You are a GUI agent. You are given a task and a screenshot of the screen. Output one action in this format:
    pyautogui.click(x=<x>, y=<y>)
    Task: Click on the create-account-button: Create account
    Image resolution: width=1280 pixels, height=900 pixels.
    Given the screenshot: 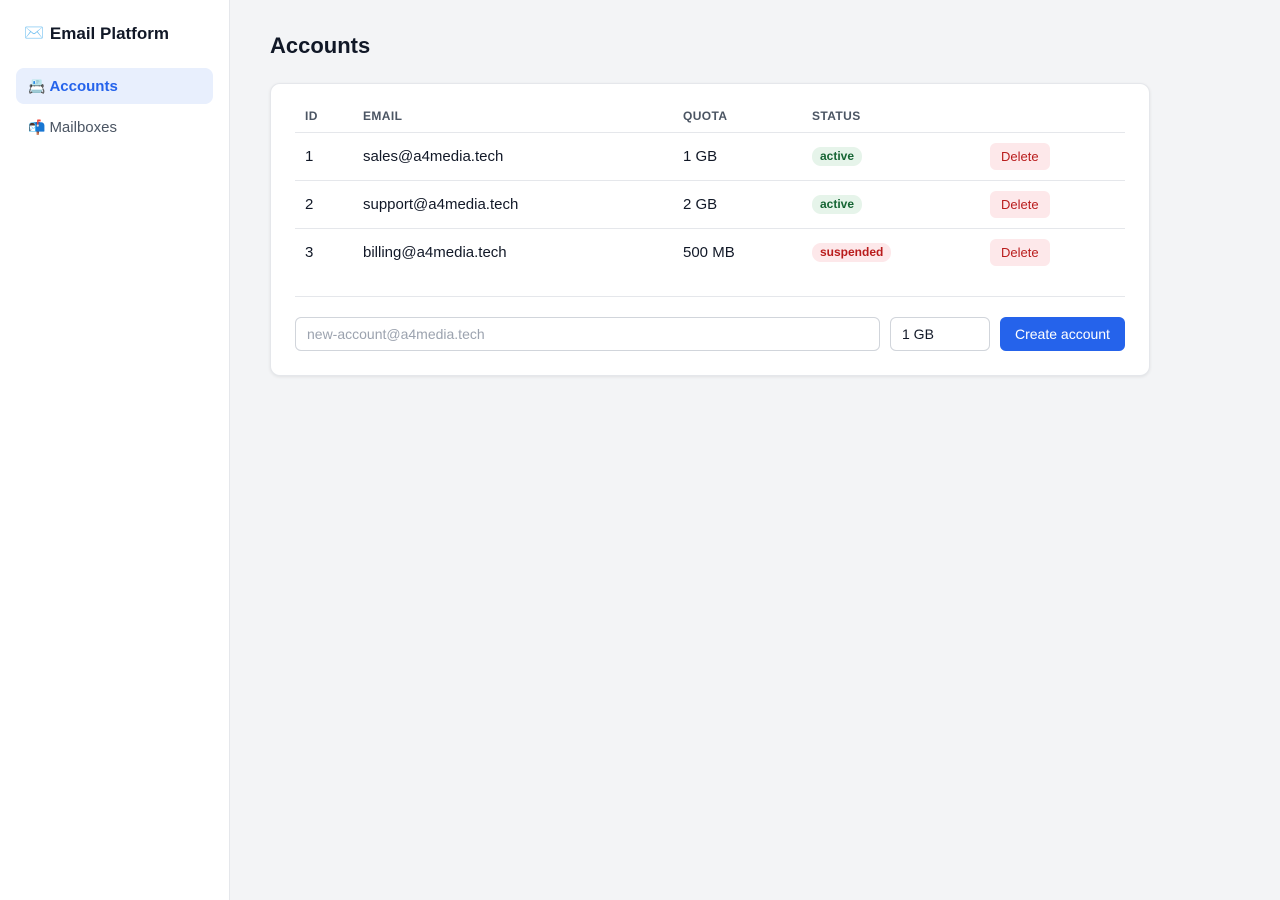 What is the action you would take?
    pyautogui.click(x=1062, y=334)
    